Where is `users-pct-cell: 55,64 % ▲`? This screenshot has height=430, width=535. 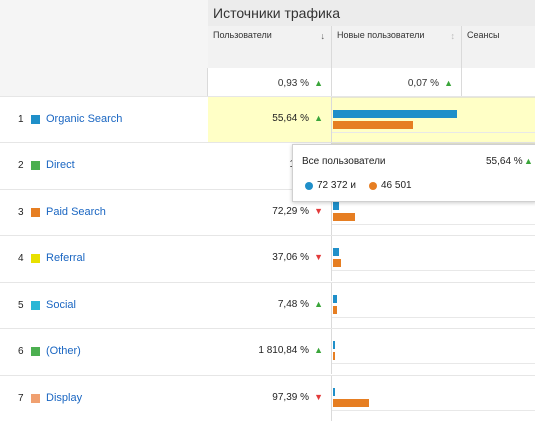 users-pct-cell: 55,64 % ▲ is located at coordinates (270, 119).